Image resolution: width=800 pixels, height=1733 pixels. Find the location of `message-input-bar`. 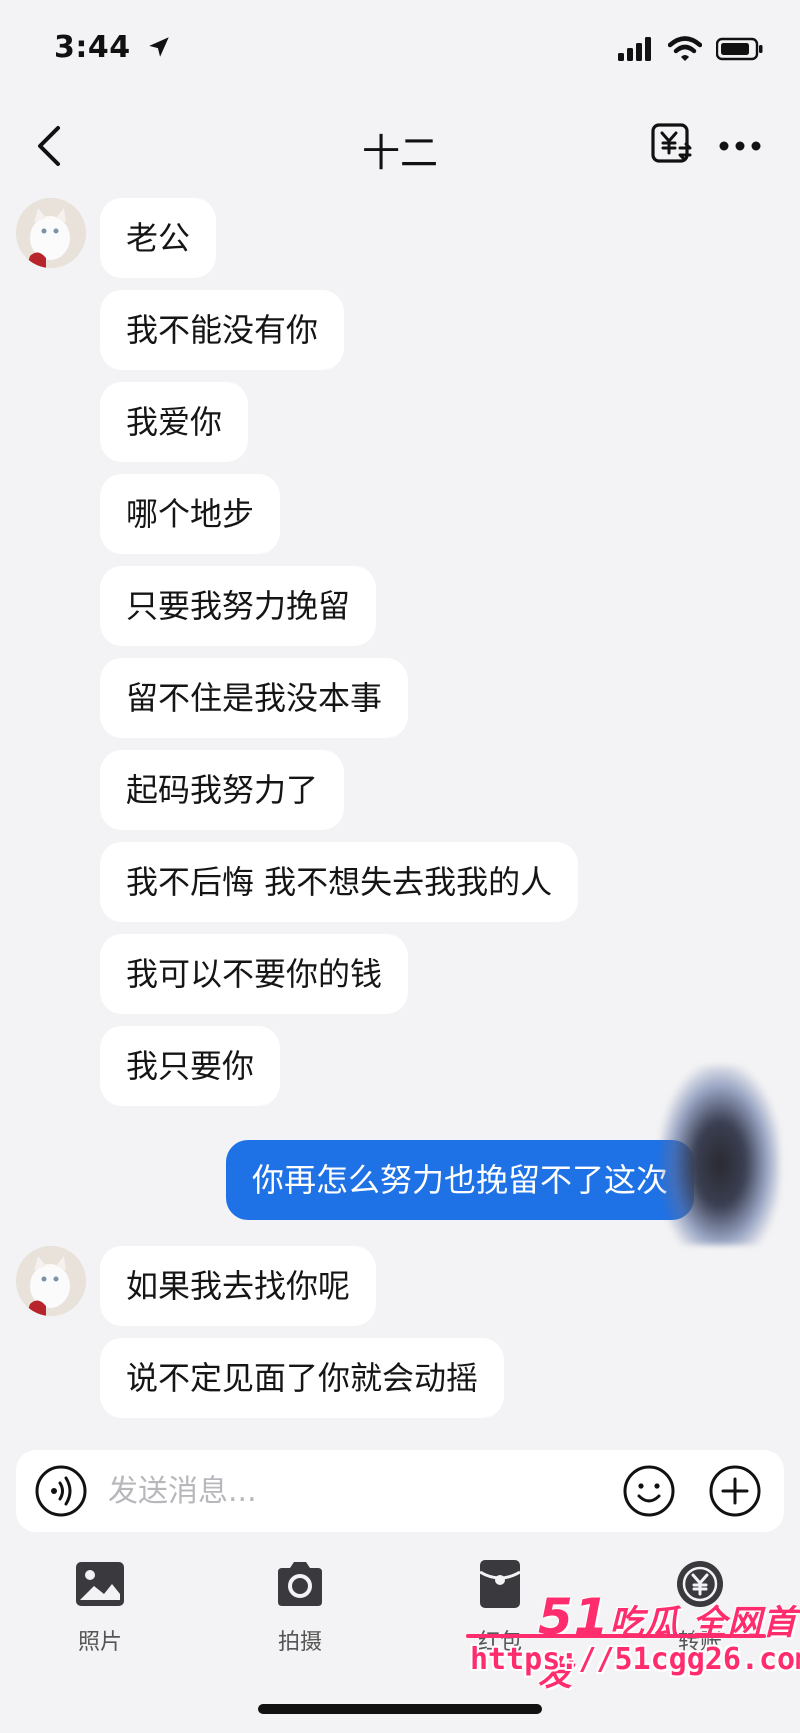

message-input-bar is located at coordinates (400, 1491).